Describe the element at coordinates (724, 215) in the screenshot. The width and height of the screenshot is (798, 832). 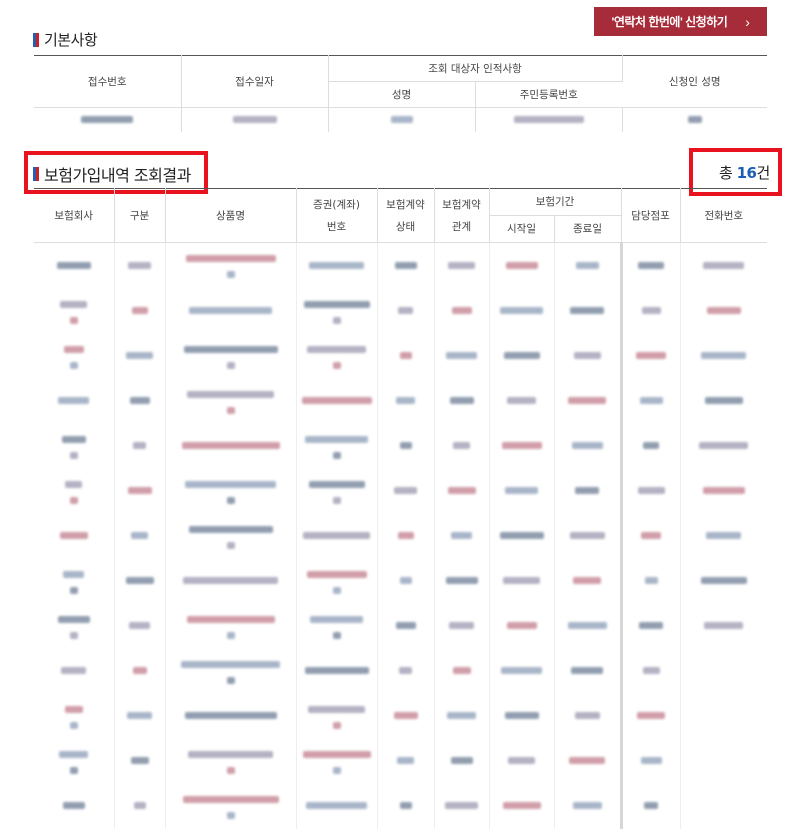
I see `phone-header: 전화번호` at that location.